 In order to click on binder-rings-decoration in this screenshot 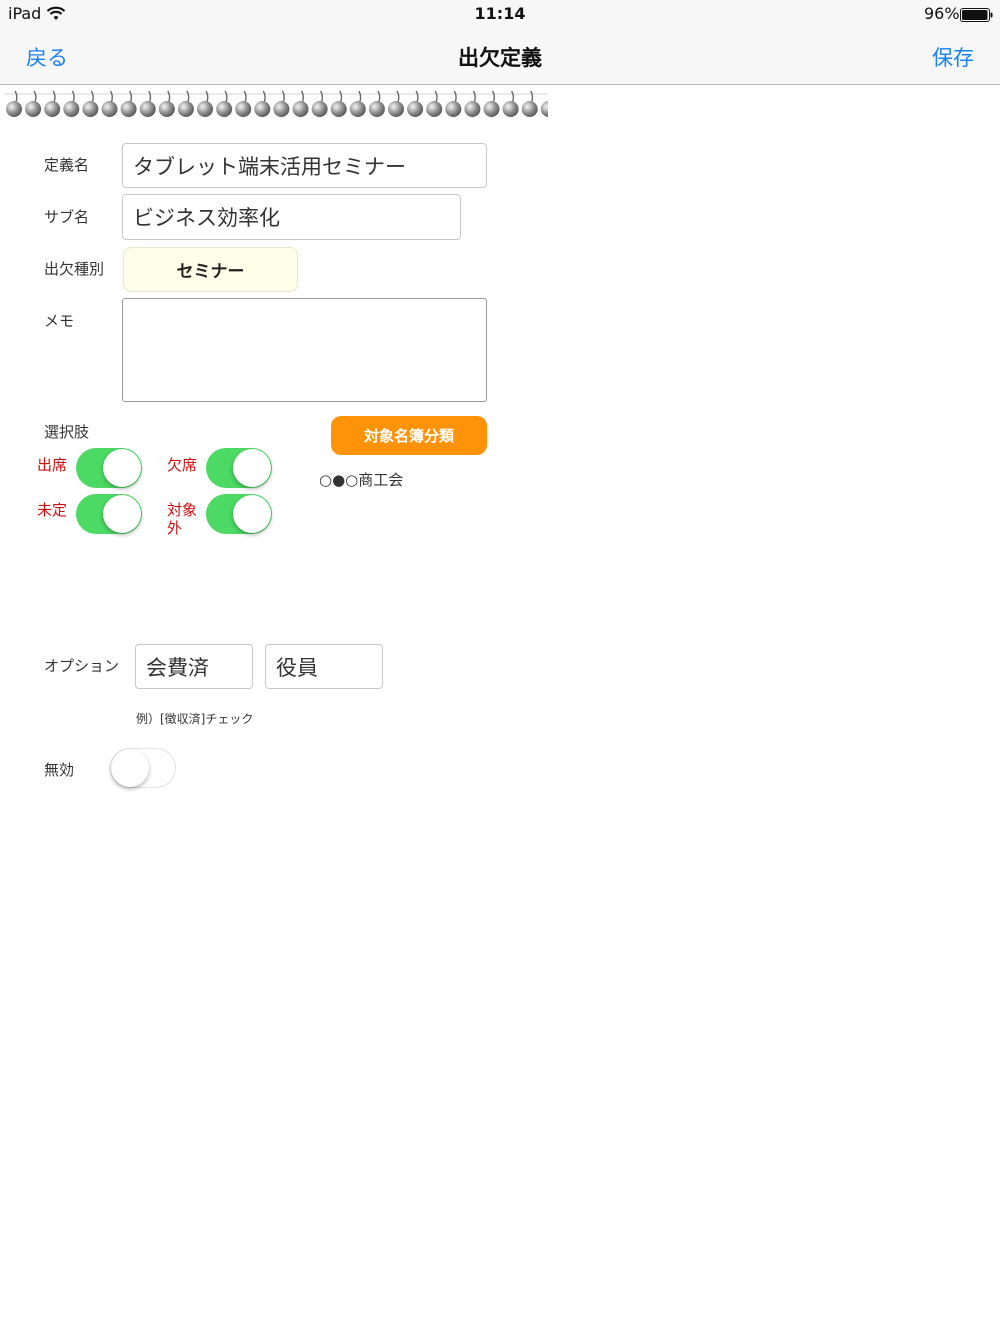, I will do `click(276, 103)`.